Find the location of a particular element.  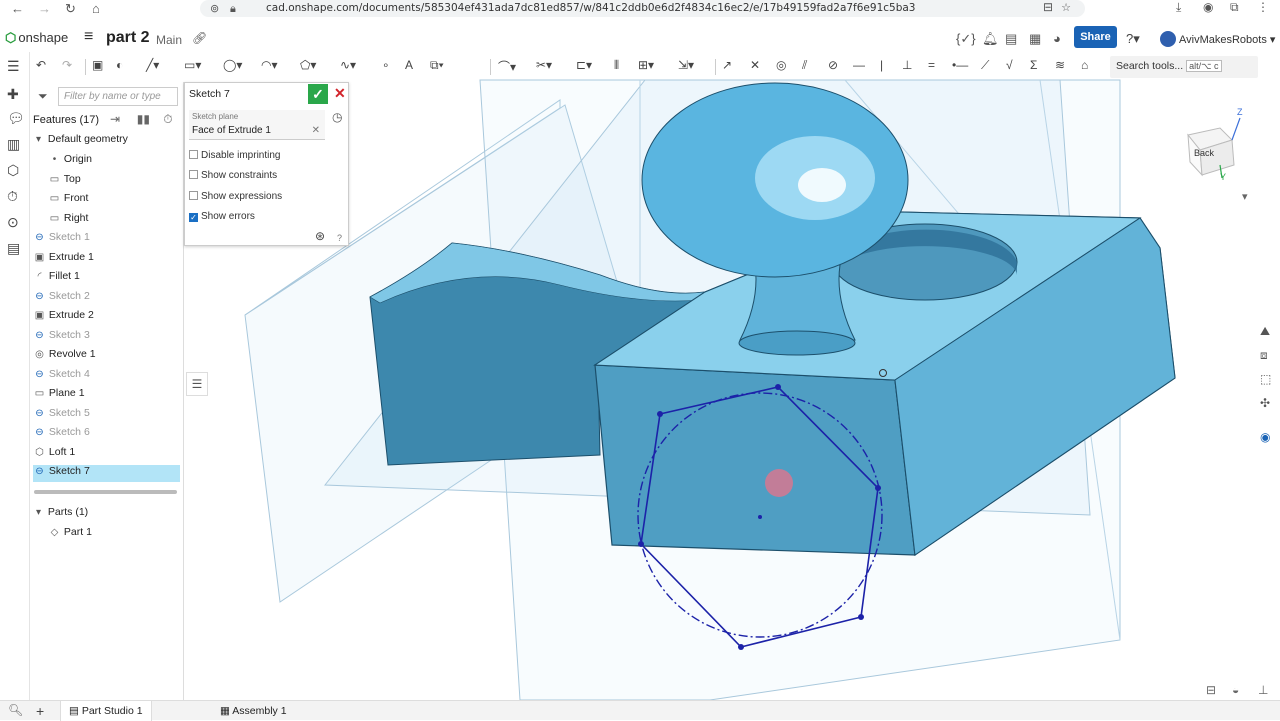

show-errors-checkbox: ✓ Show errors is located at coordinates (222, 216).